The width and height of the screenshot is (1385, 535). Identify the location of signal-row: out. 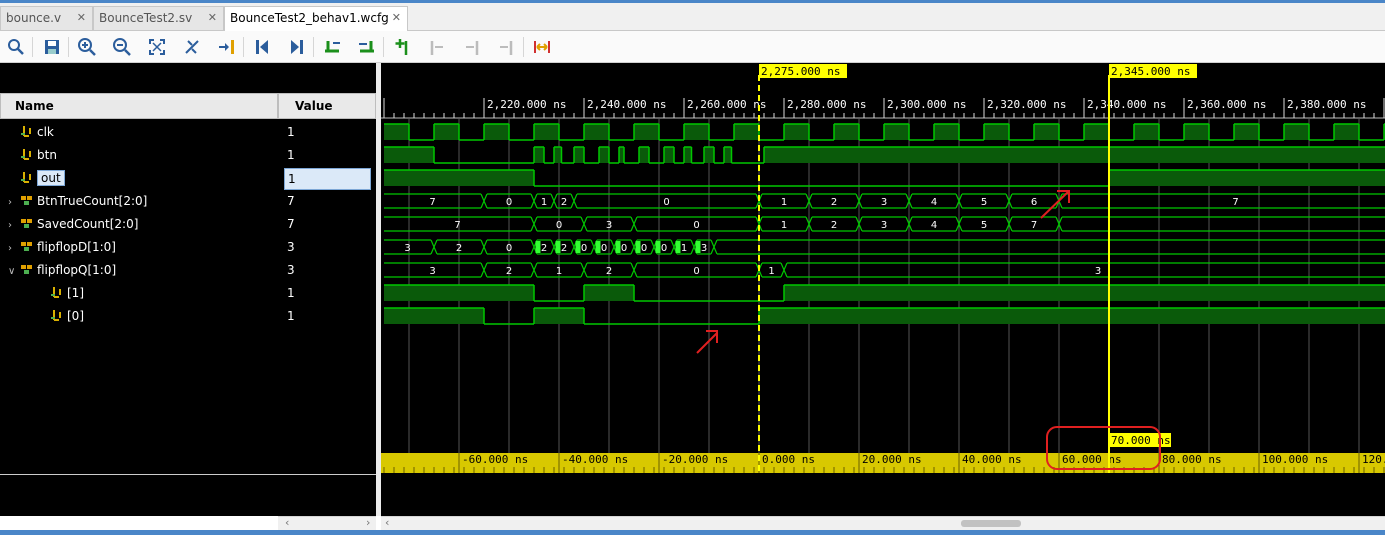
(32, 178).